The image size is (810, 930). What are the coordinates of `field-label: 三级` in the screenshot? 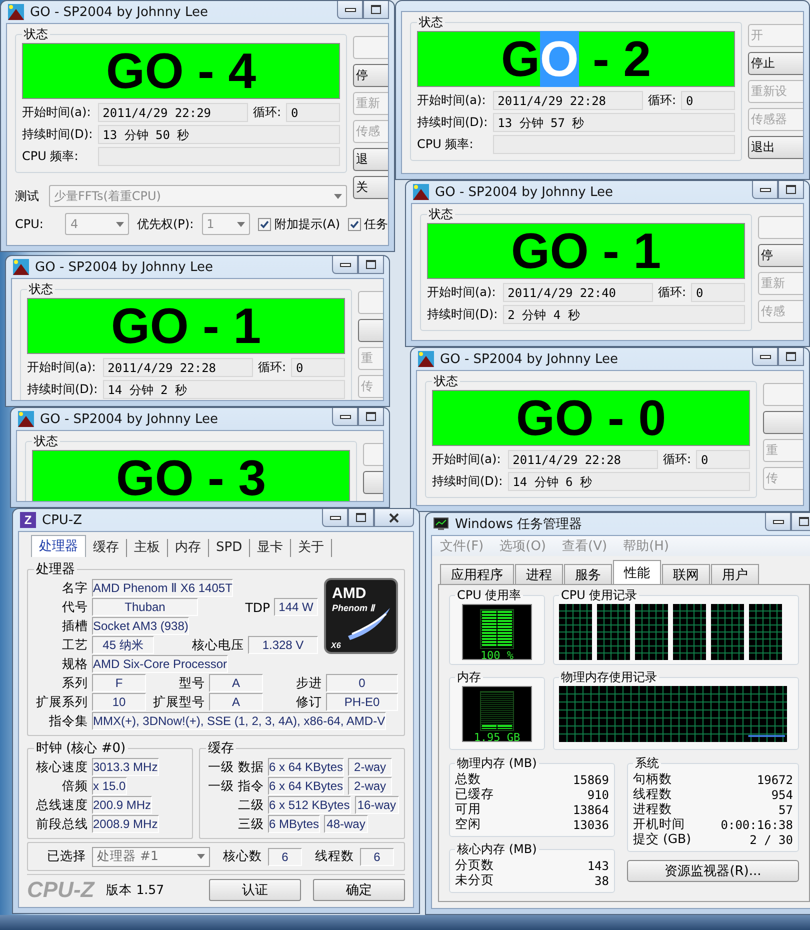 It's located at (250, 824).